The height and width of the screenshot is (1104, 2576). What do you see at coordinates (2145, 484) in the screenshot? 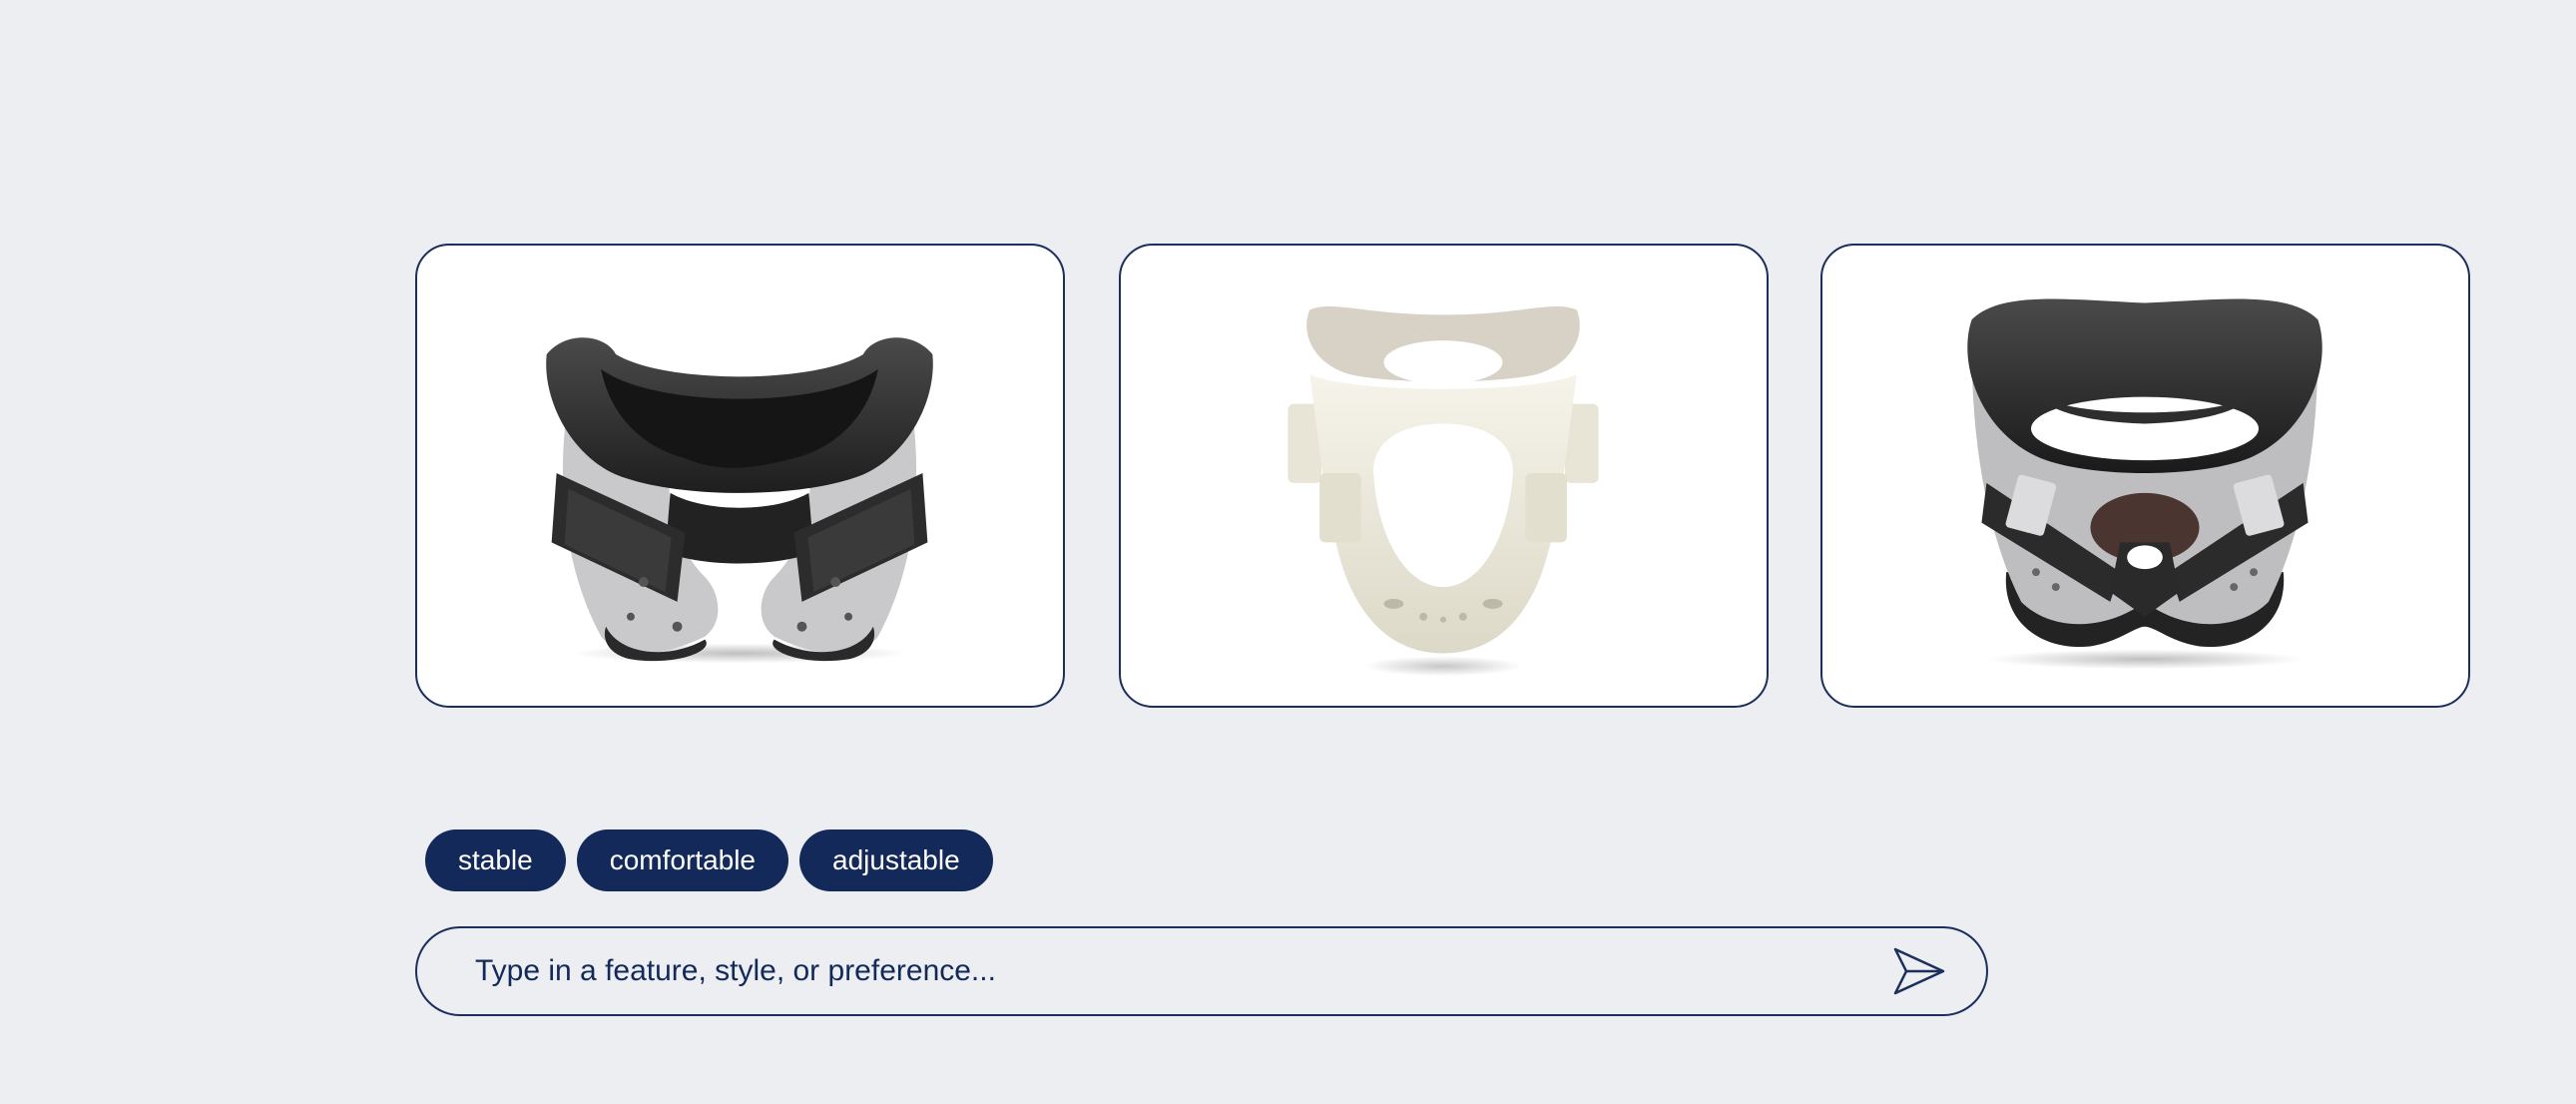
I see `cervical-collar-padded-image` at bounding box center [2145, 484].